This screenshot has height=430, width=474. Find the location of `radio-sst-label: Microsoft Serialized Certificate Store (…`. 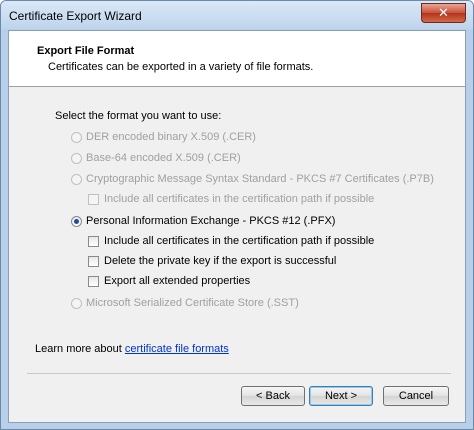

radio-sst-label: Microsoft Serialized Certificate Store (… is located at coordinates (192, 303).